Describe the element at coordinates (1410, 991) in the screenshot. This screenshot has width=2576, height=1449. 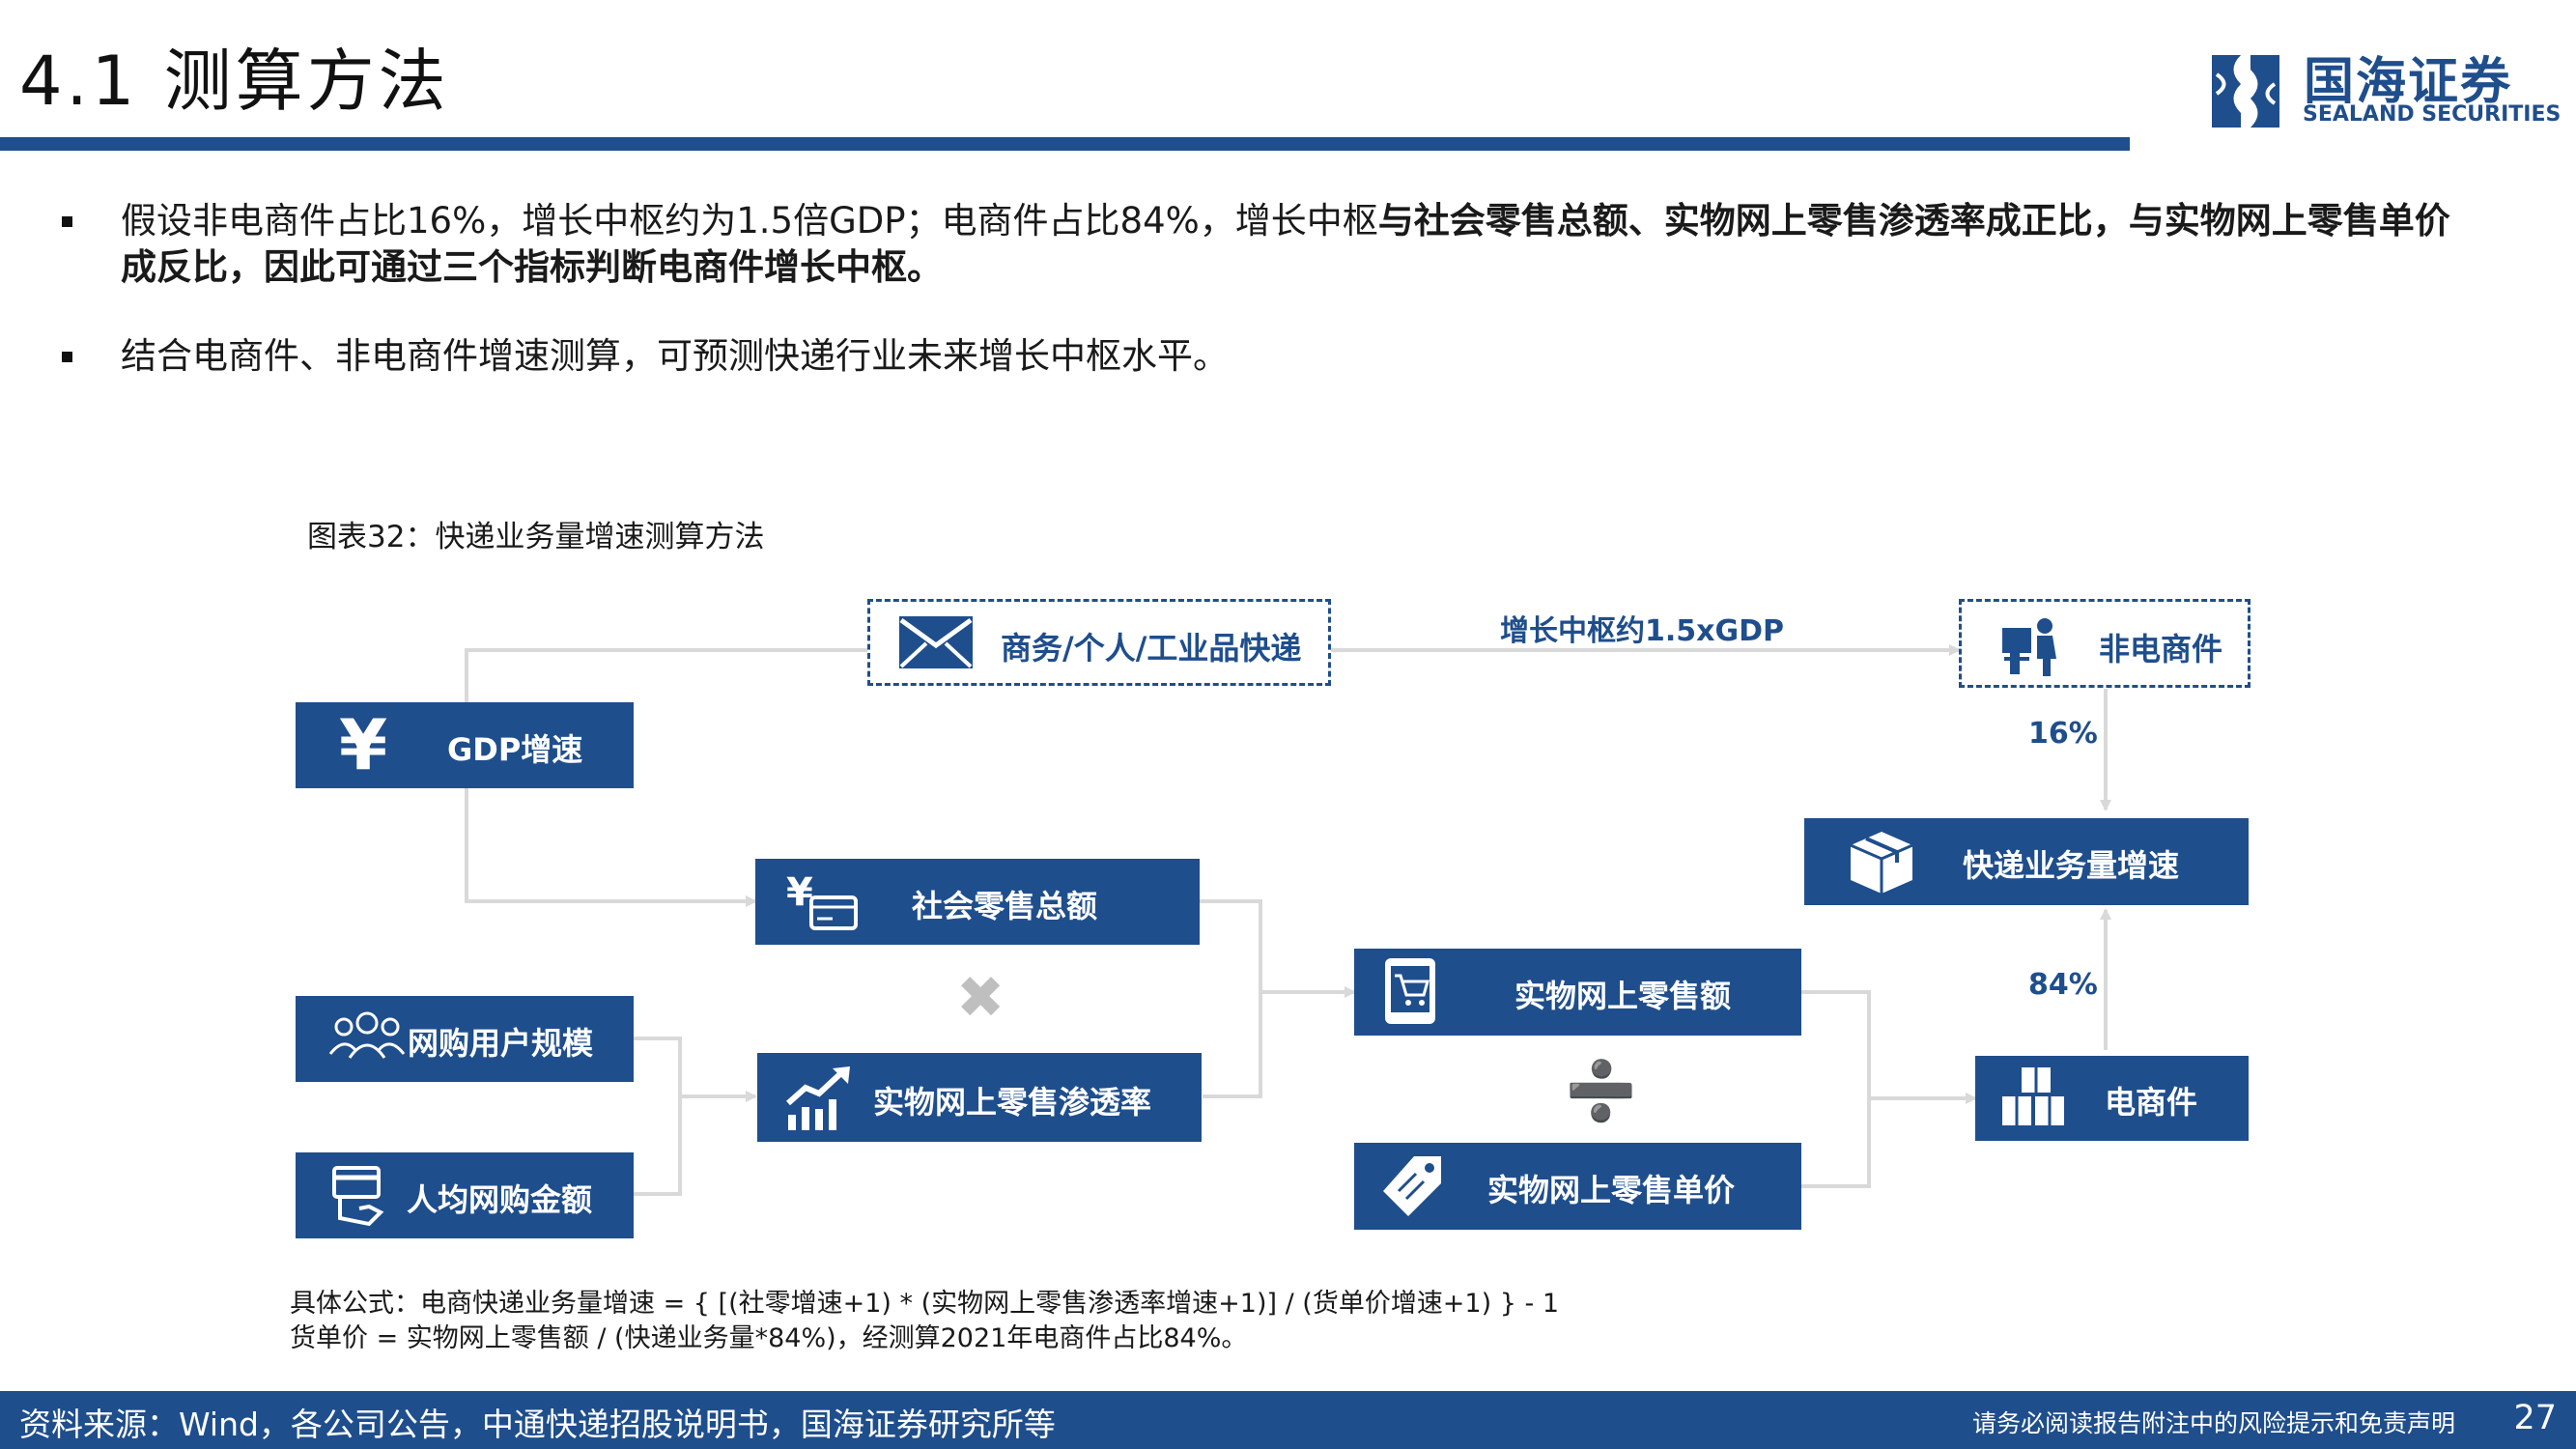
I see `phone-cart-icon` at that location.